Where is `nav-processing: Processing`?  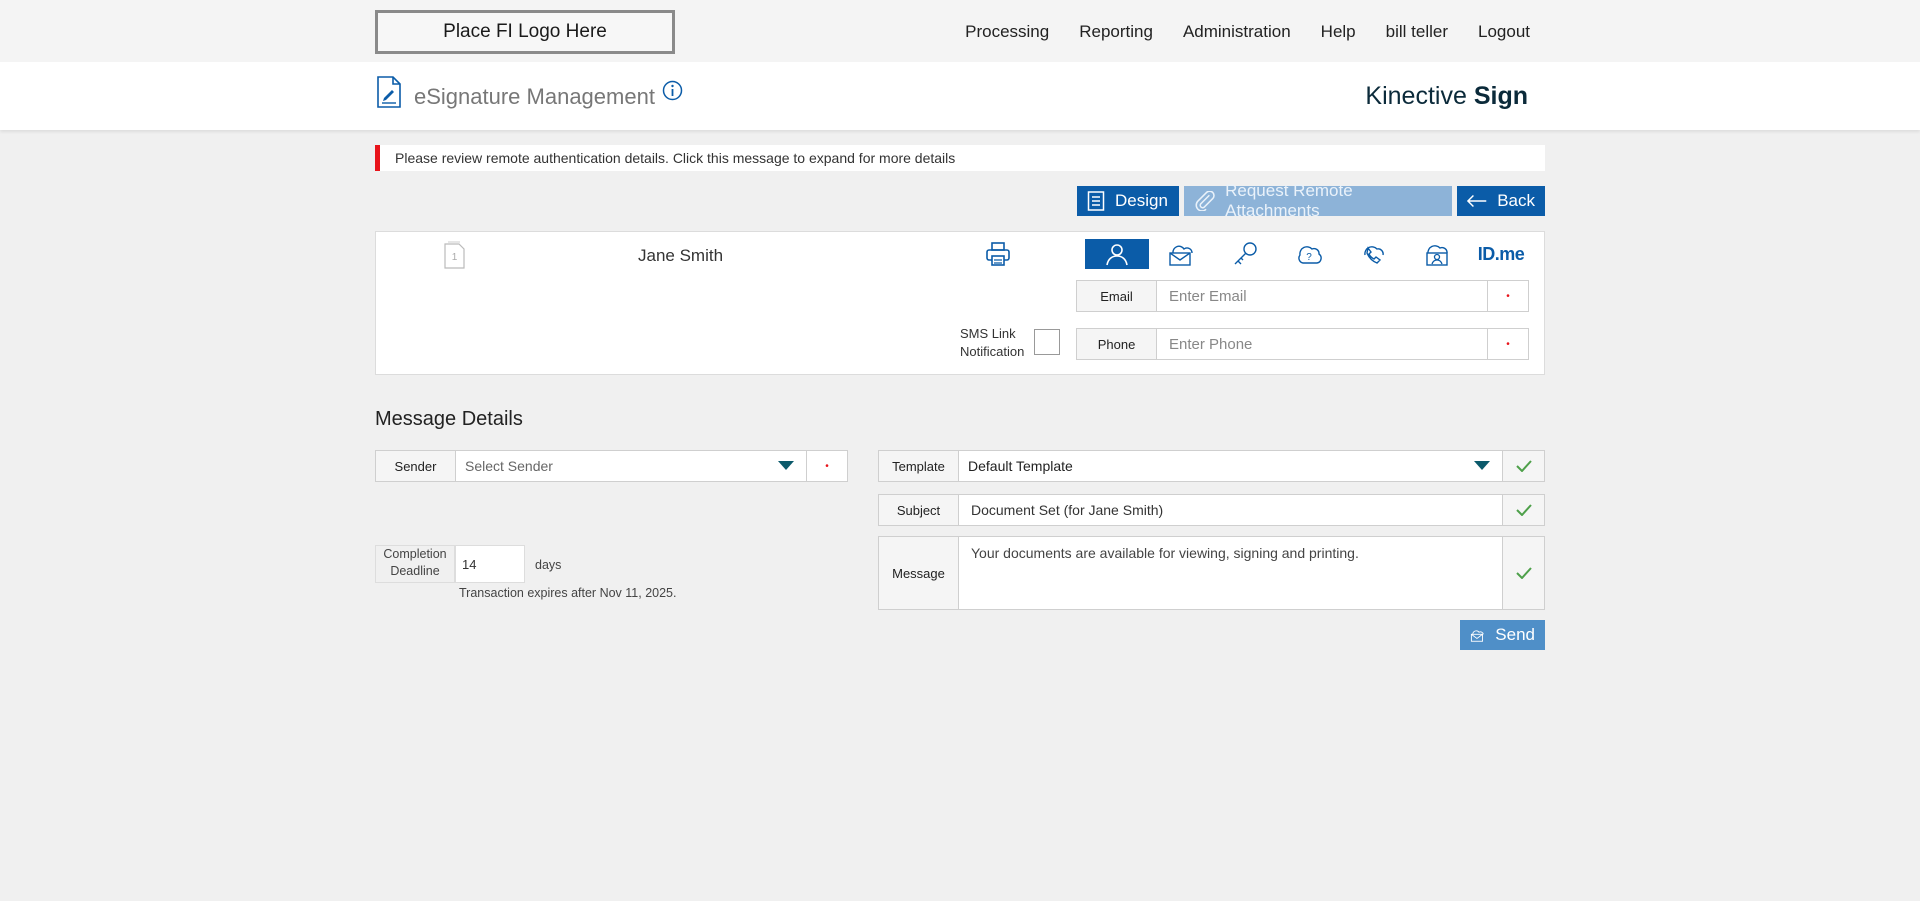 nav-processing: Processing is located at coordinates (1007, 32).